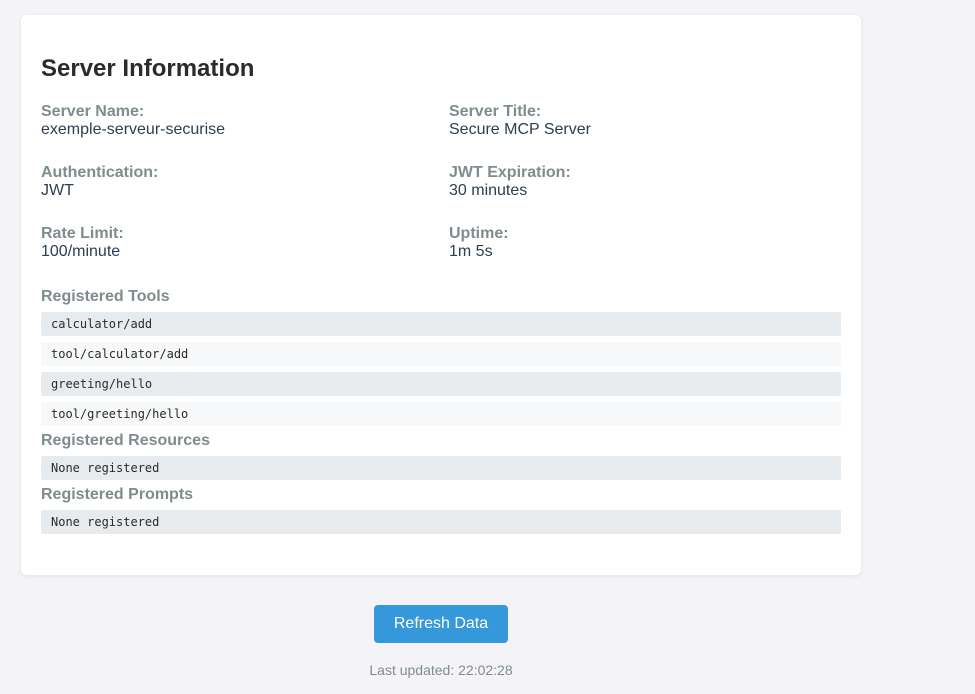  Describe the element at coordinates (441, 522) in the screenshot. I see `prompt-item: None registered` at that location.